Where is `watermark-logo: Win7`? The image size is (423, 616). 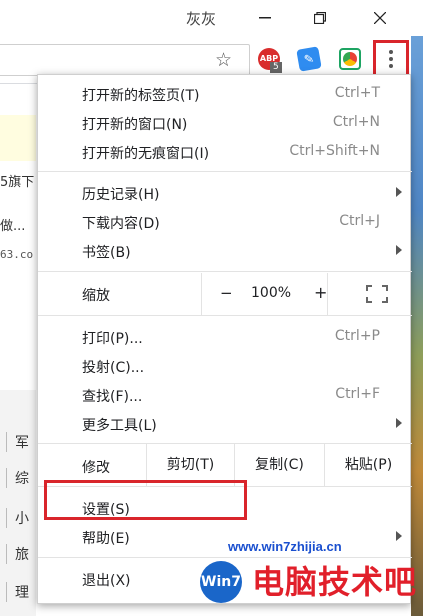 watermark-logo: Win7 is located at coordinates (221, 582).